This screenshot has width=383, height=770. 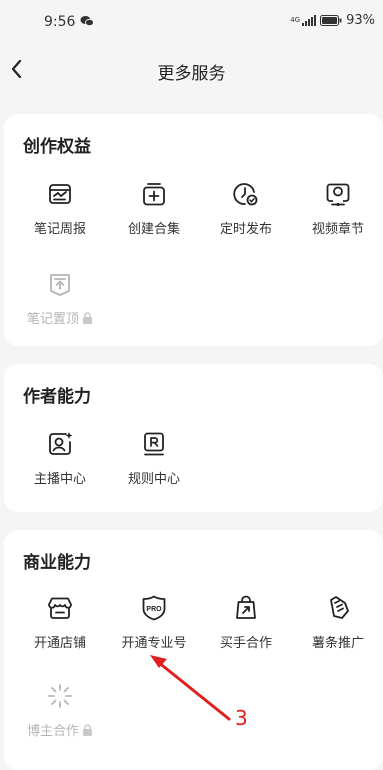 What do you see at coordinates (191, 74) in the screenshot?
I see `page-title: 更多服务` at bounding box center [191, 74].